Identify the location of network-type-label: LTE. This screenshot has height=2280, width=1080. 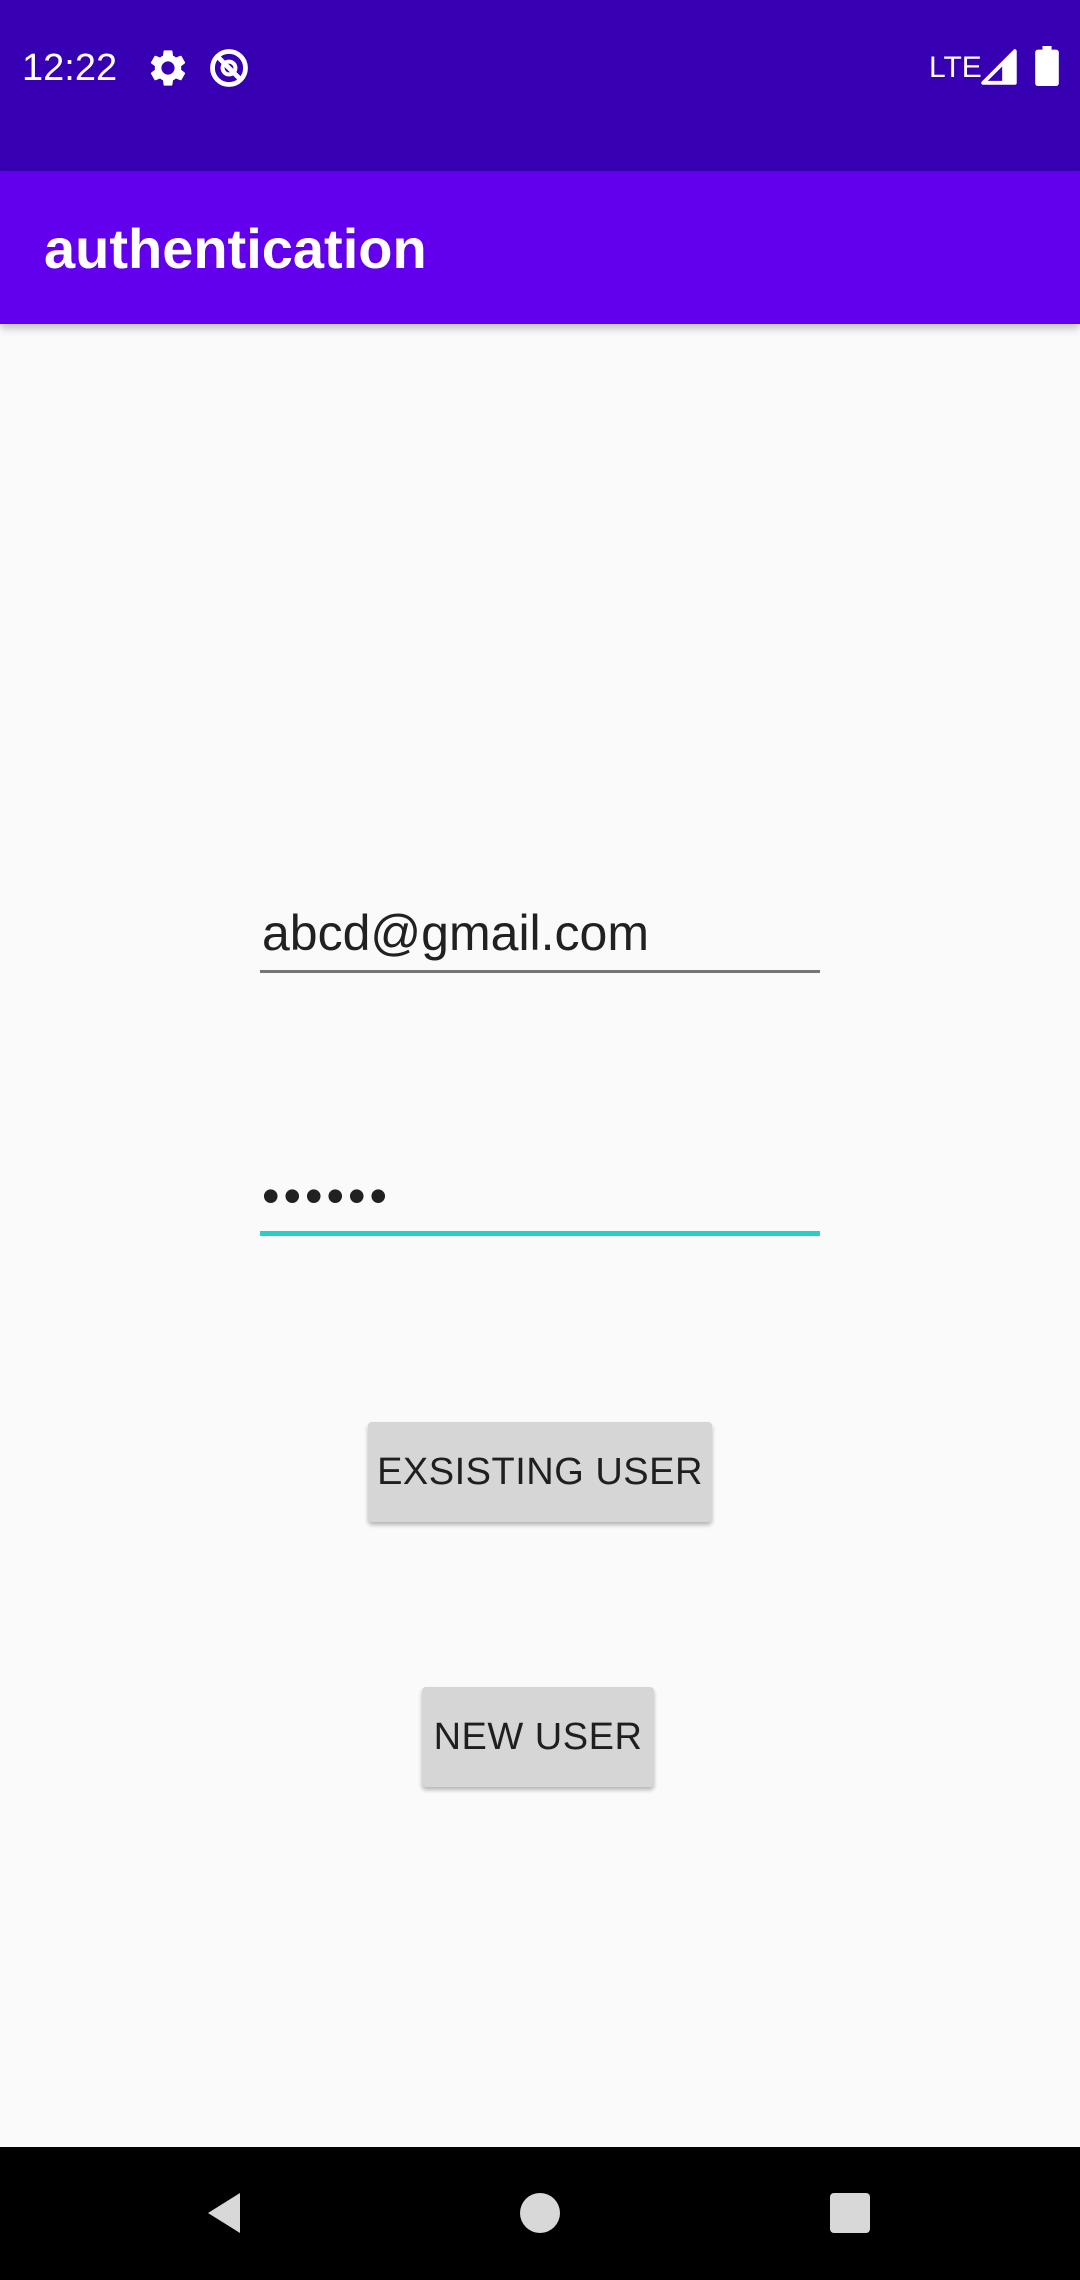
(955, 67).